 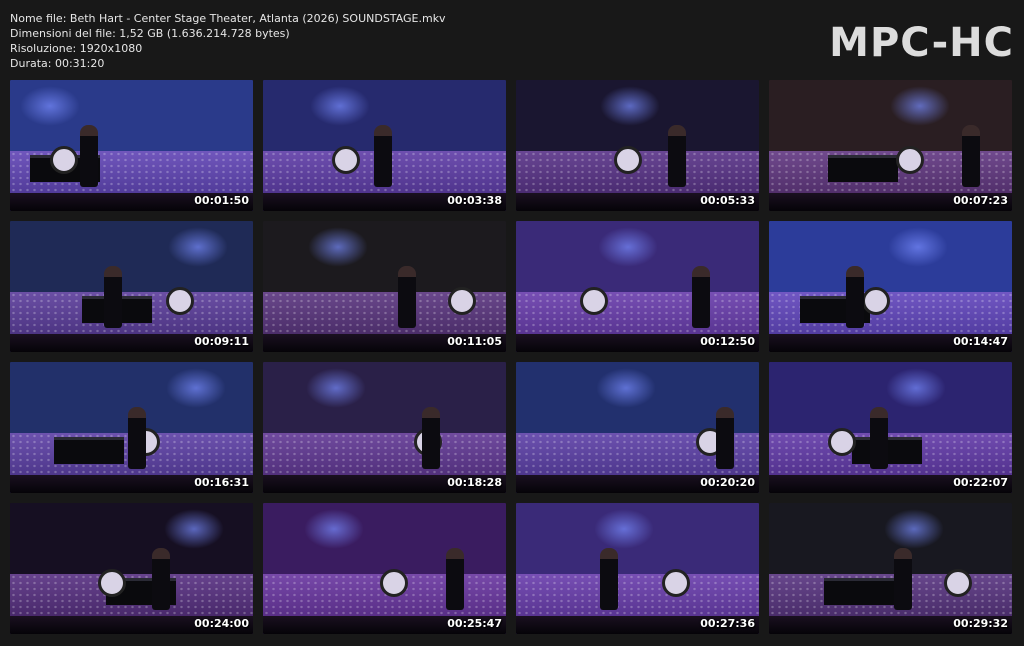 I want to click on thumbnail: 00:12:50, so click(x=637, y=286).